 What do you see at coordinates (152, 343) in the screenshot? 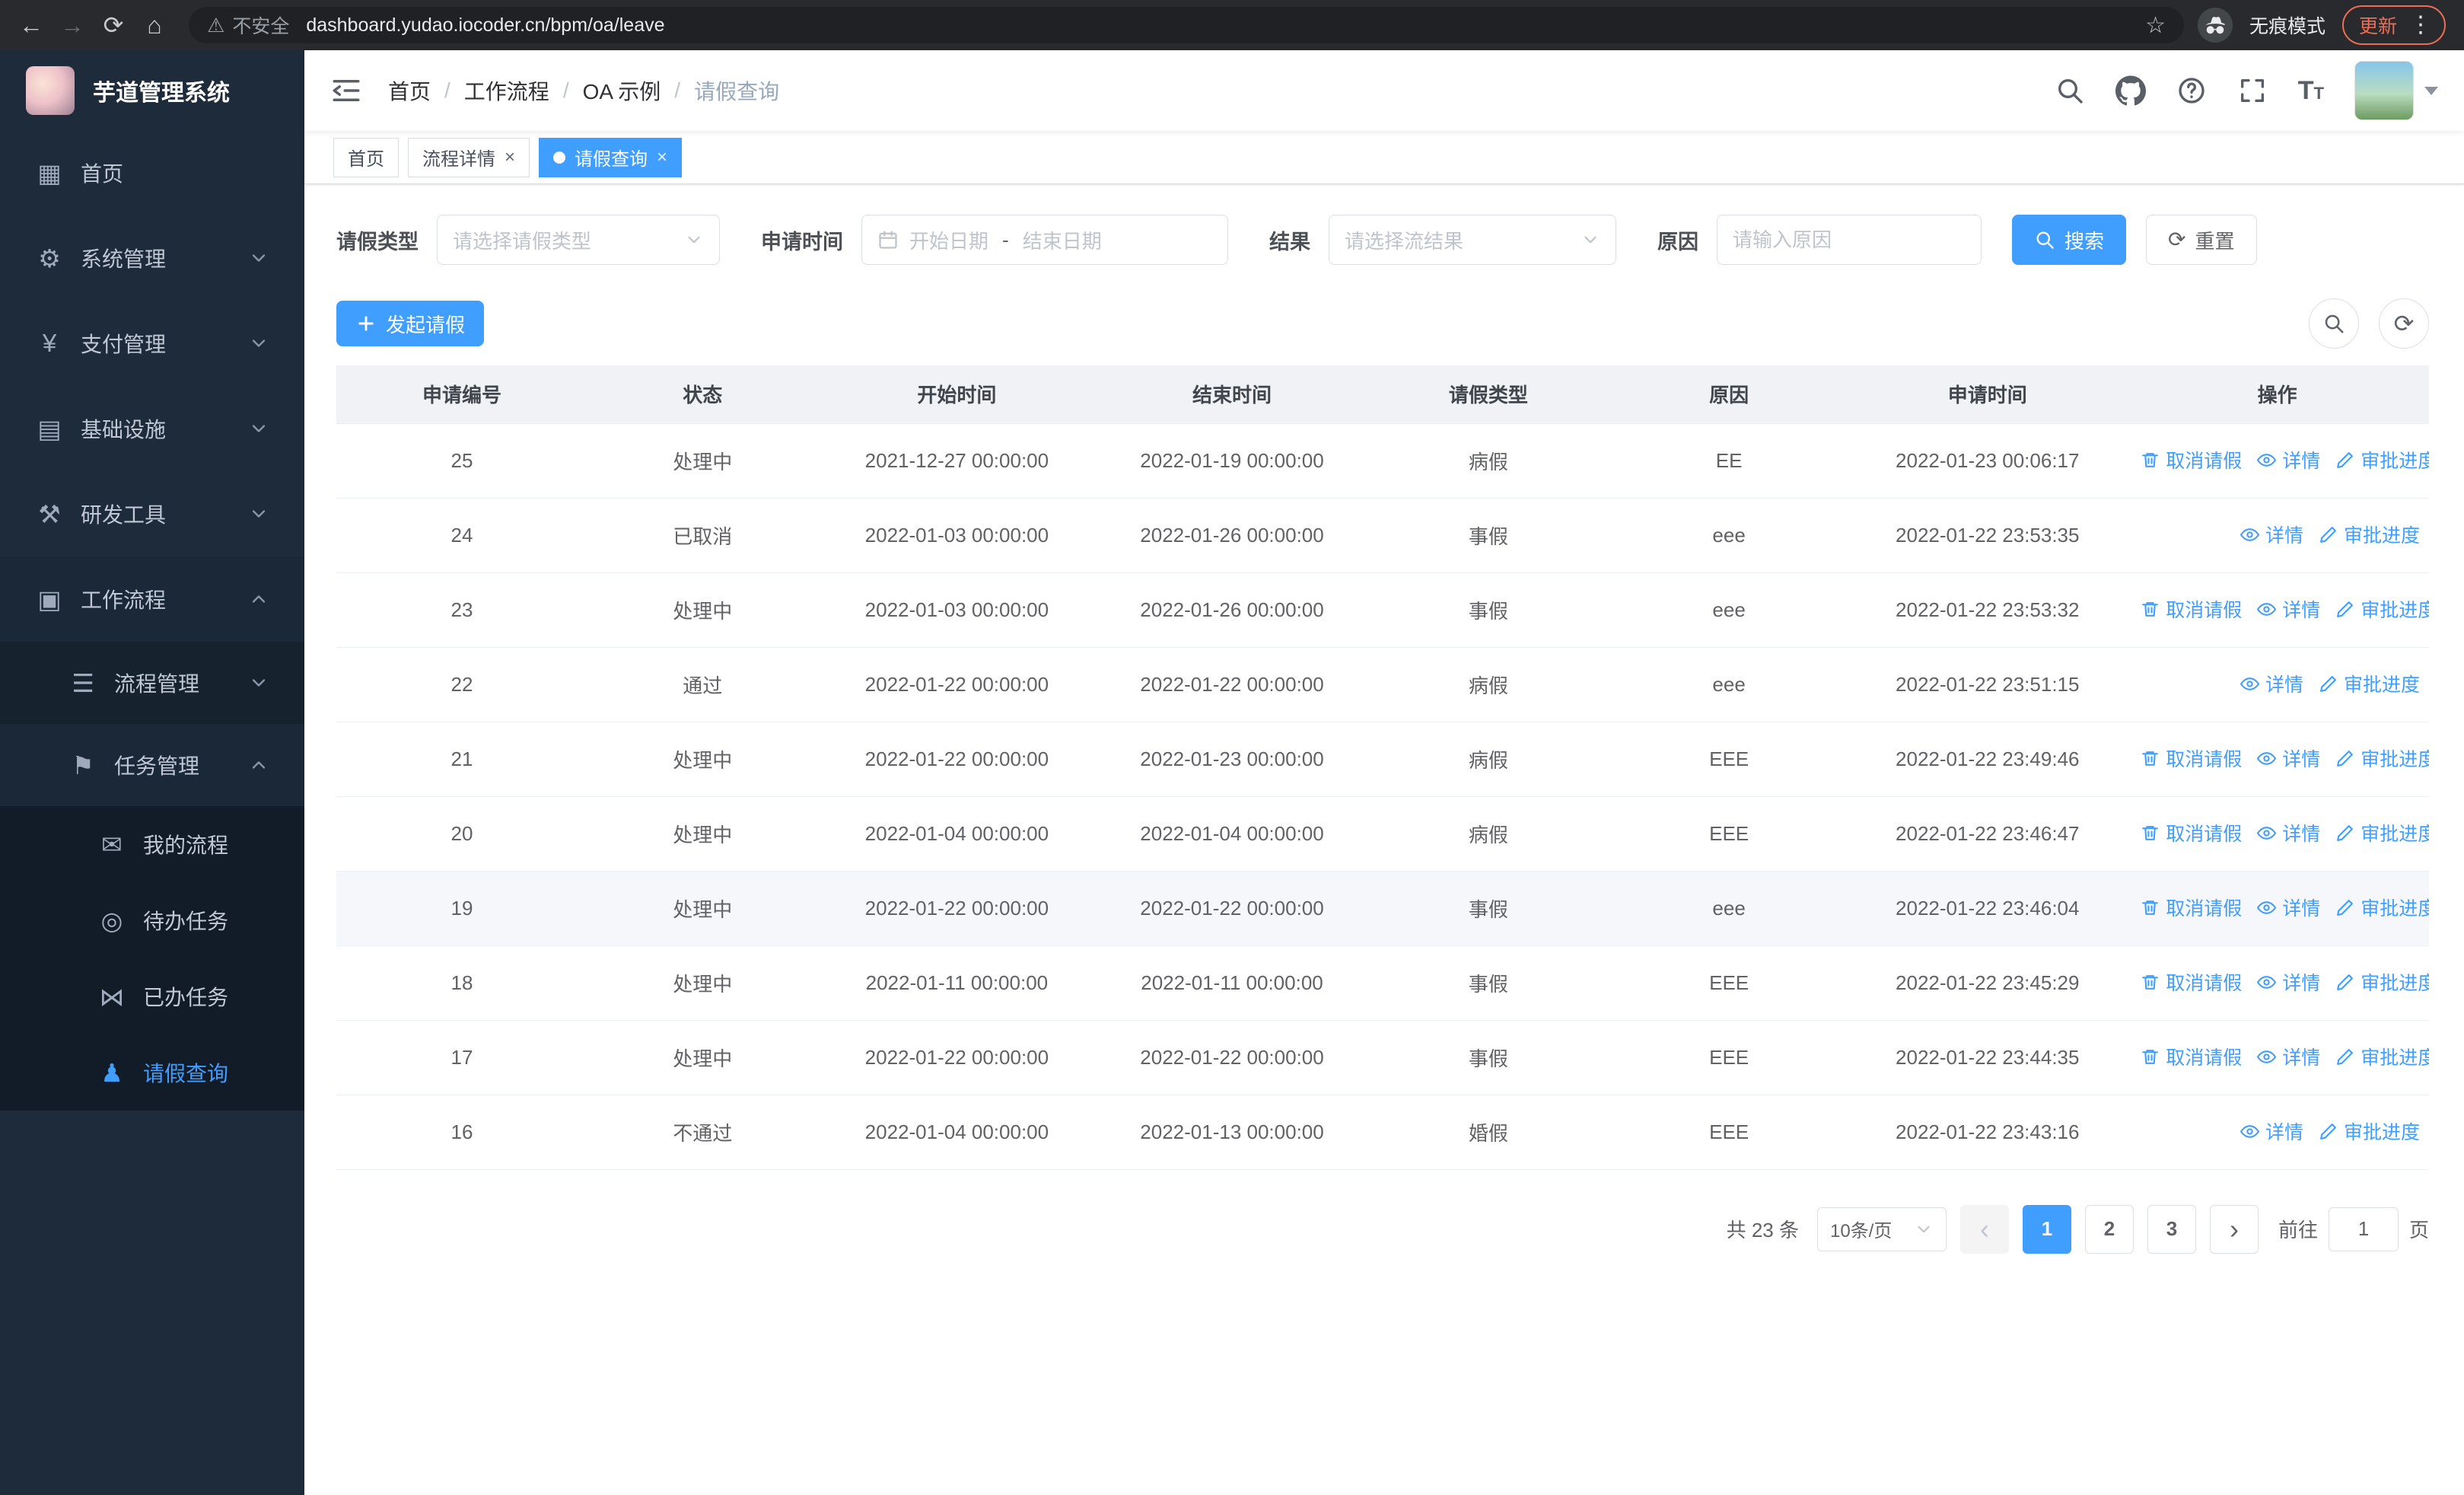
I see `sidebar-item: ¥ 支付管理` at bounding box center [152, 343].